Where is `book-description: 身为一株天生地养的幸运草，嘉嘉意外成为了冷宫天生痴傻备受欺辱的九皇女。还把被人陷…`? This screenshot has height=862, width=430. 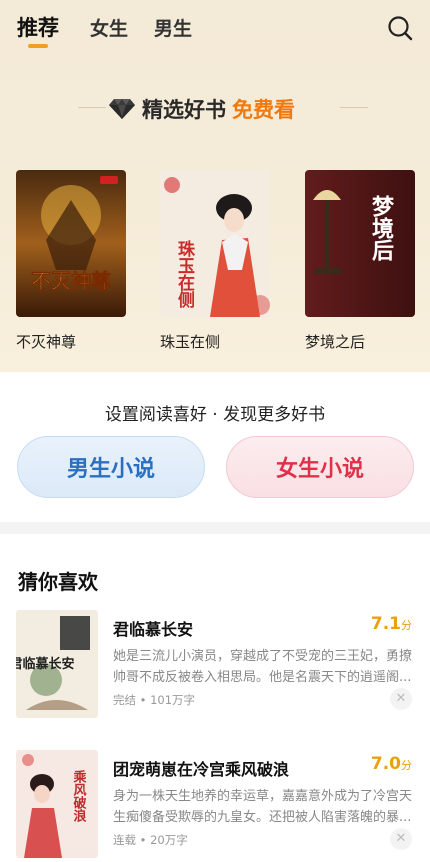
book-description: 身为一株天生地养的幸运草，嘉嘉意外成为了冷宫天生痴傻备受欺辱的九皇女。还把被人陷… is located at coordinates (263, 807).